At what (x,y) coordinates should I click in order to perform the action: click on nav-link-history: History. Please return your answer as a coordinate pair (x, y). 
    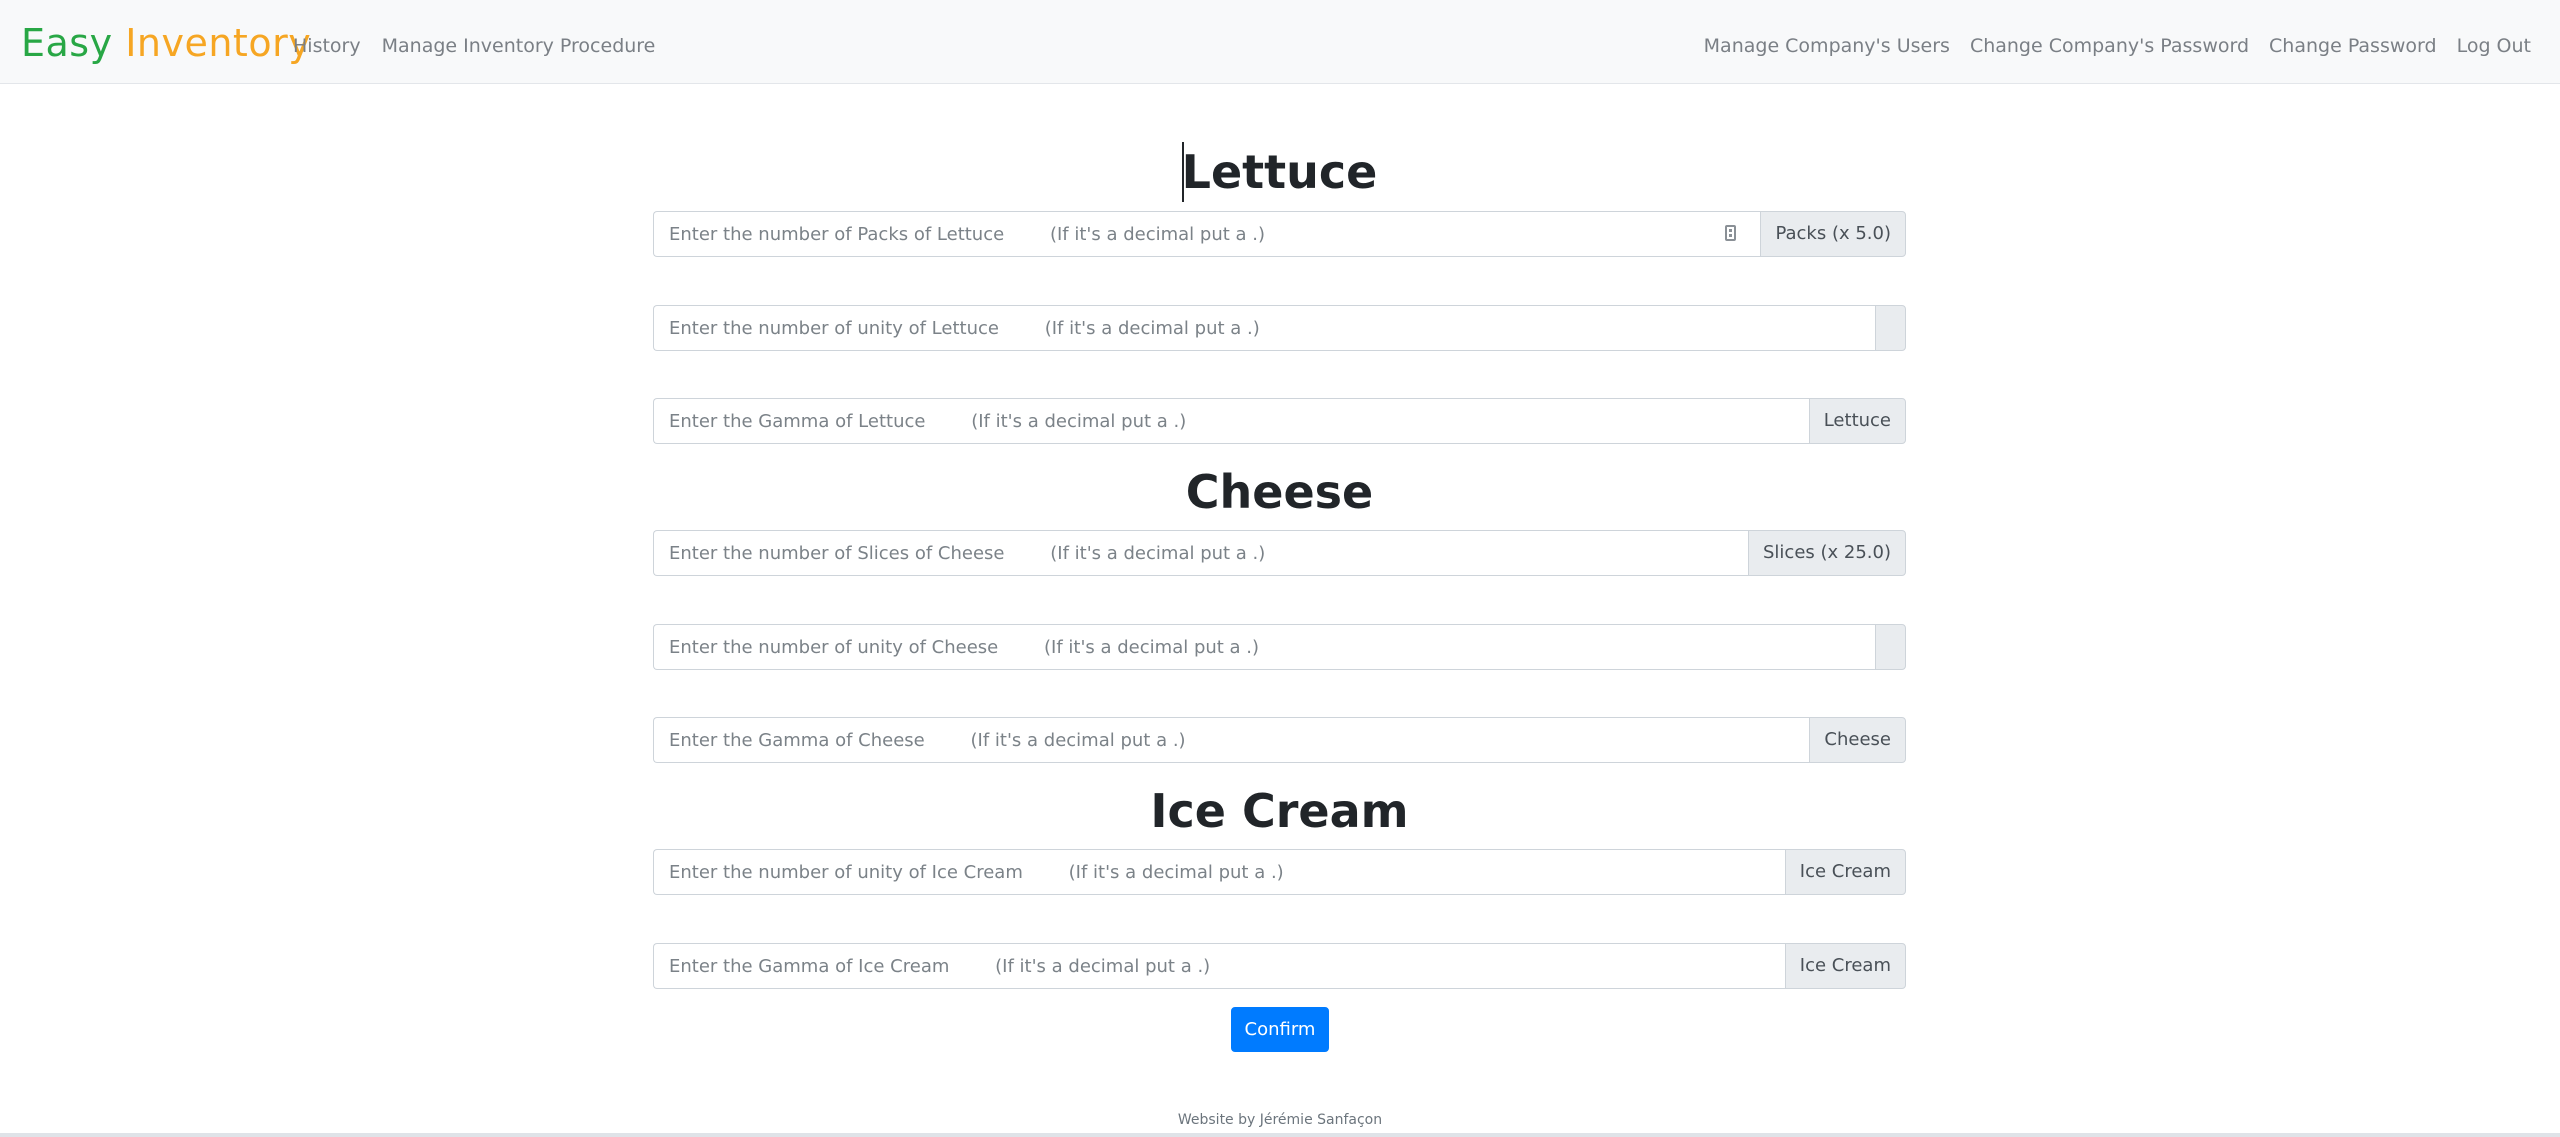
    Looking at the image, I should click on (327, 46).